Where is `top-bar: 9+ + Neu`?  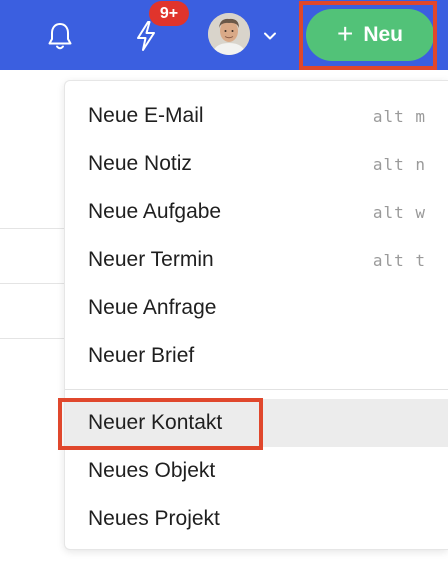
top-bar: 9+ + Neu is located at coordinates (224, 35).